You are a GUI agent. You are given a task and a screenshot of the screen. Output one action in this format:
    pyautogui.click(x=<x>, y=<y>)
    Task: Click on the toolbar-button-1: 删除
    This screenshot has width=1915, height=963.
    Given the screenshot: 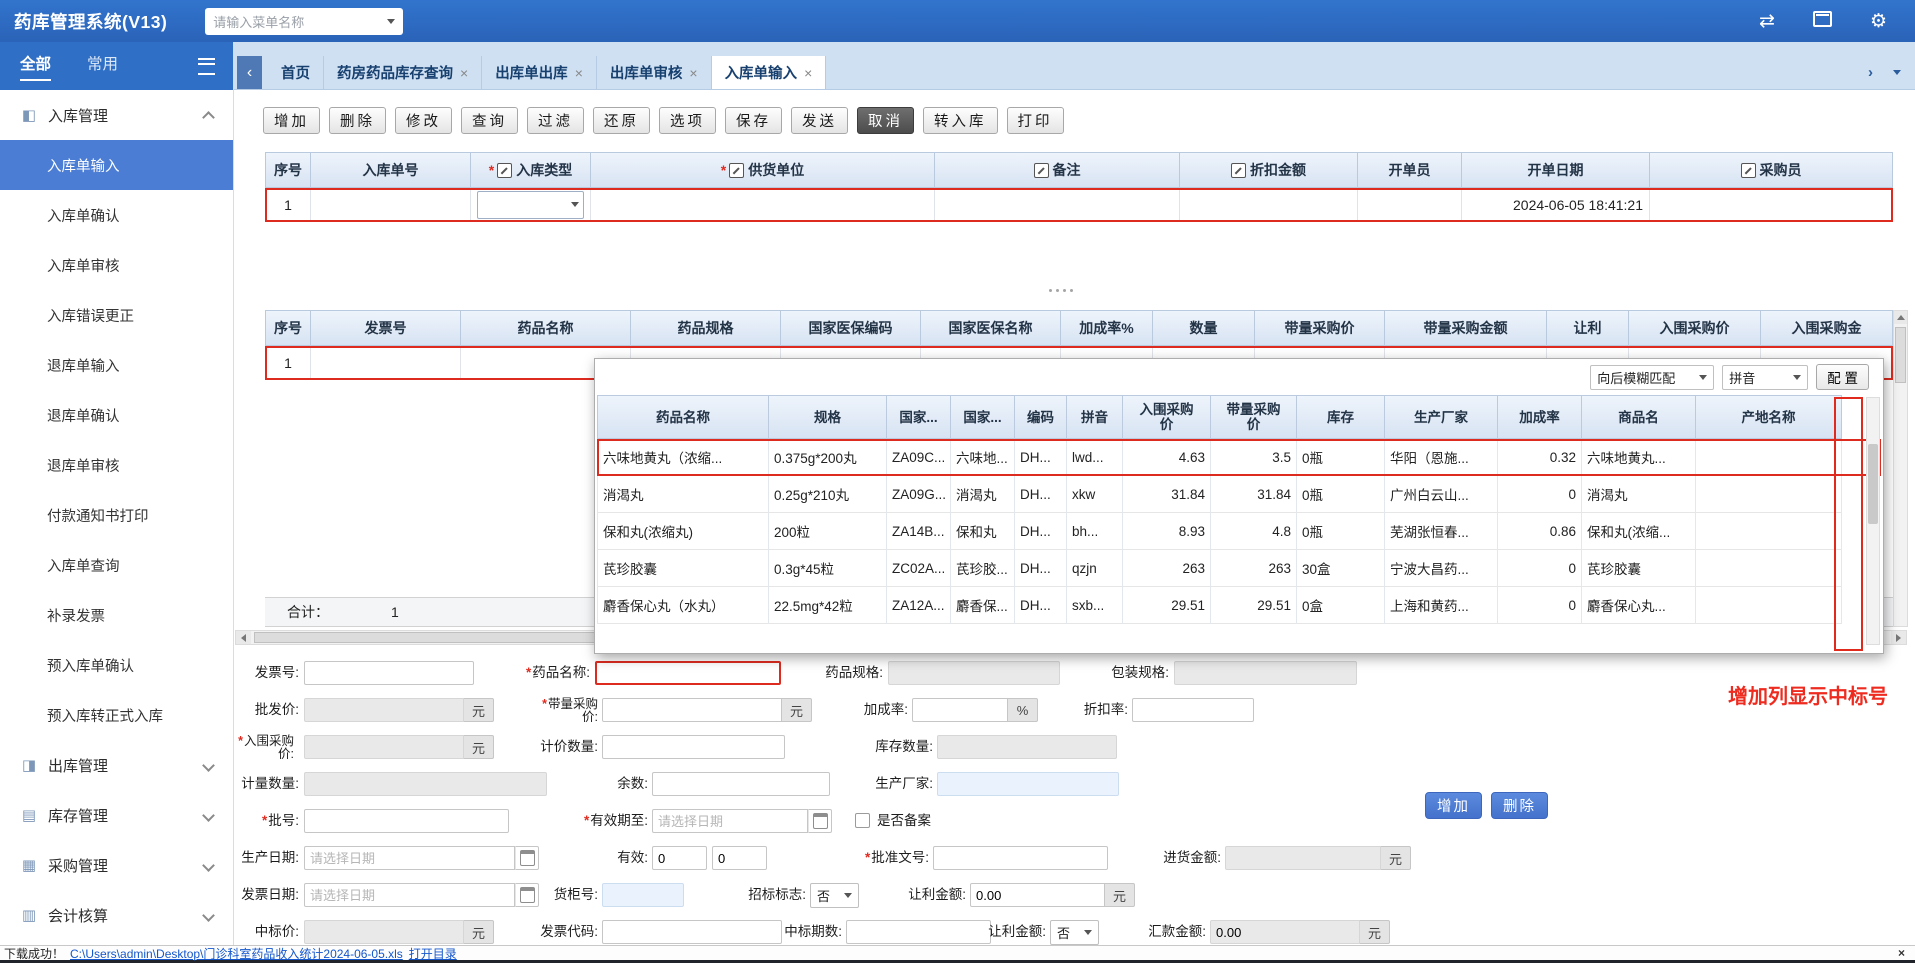 What is the action you would take?
    pyautogui.click(x=357, y=120)
    